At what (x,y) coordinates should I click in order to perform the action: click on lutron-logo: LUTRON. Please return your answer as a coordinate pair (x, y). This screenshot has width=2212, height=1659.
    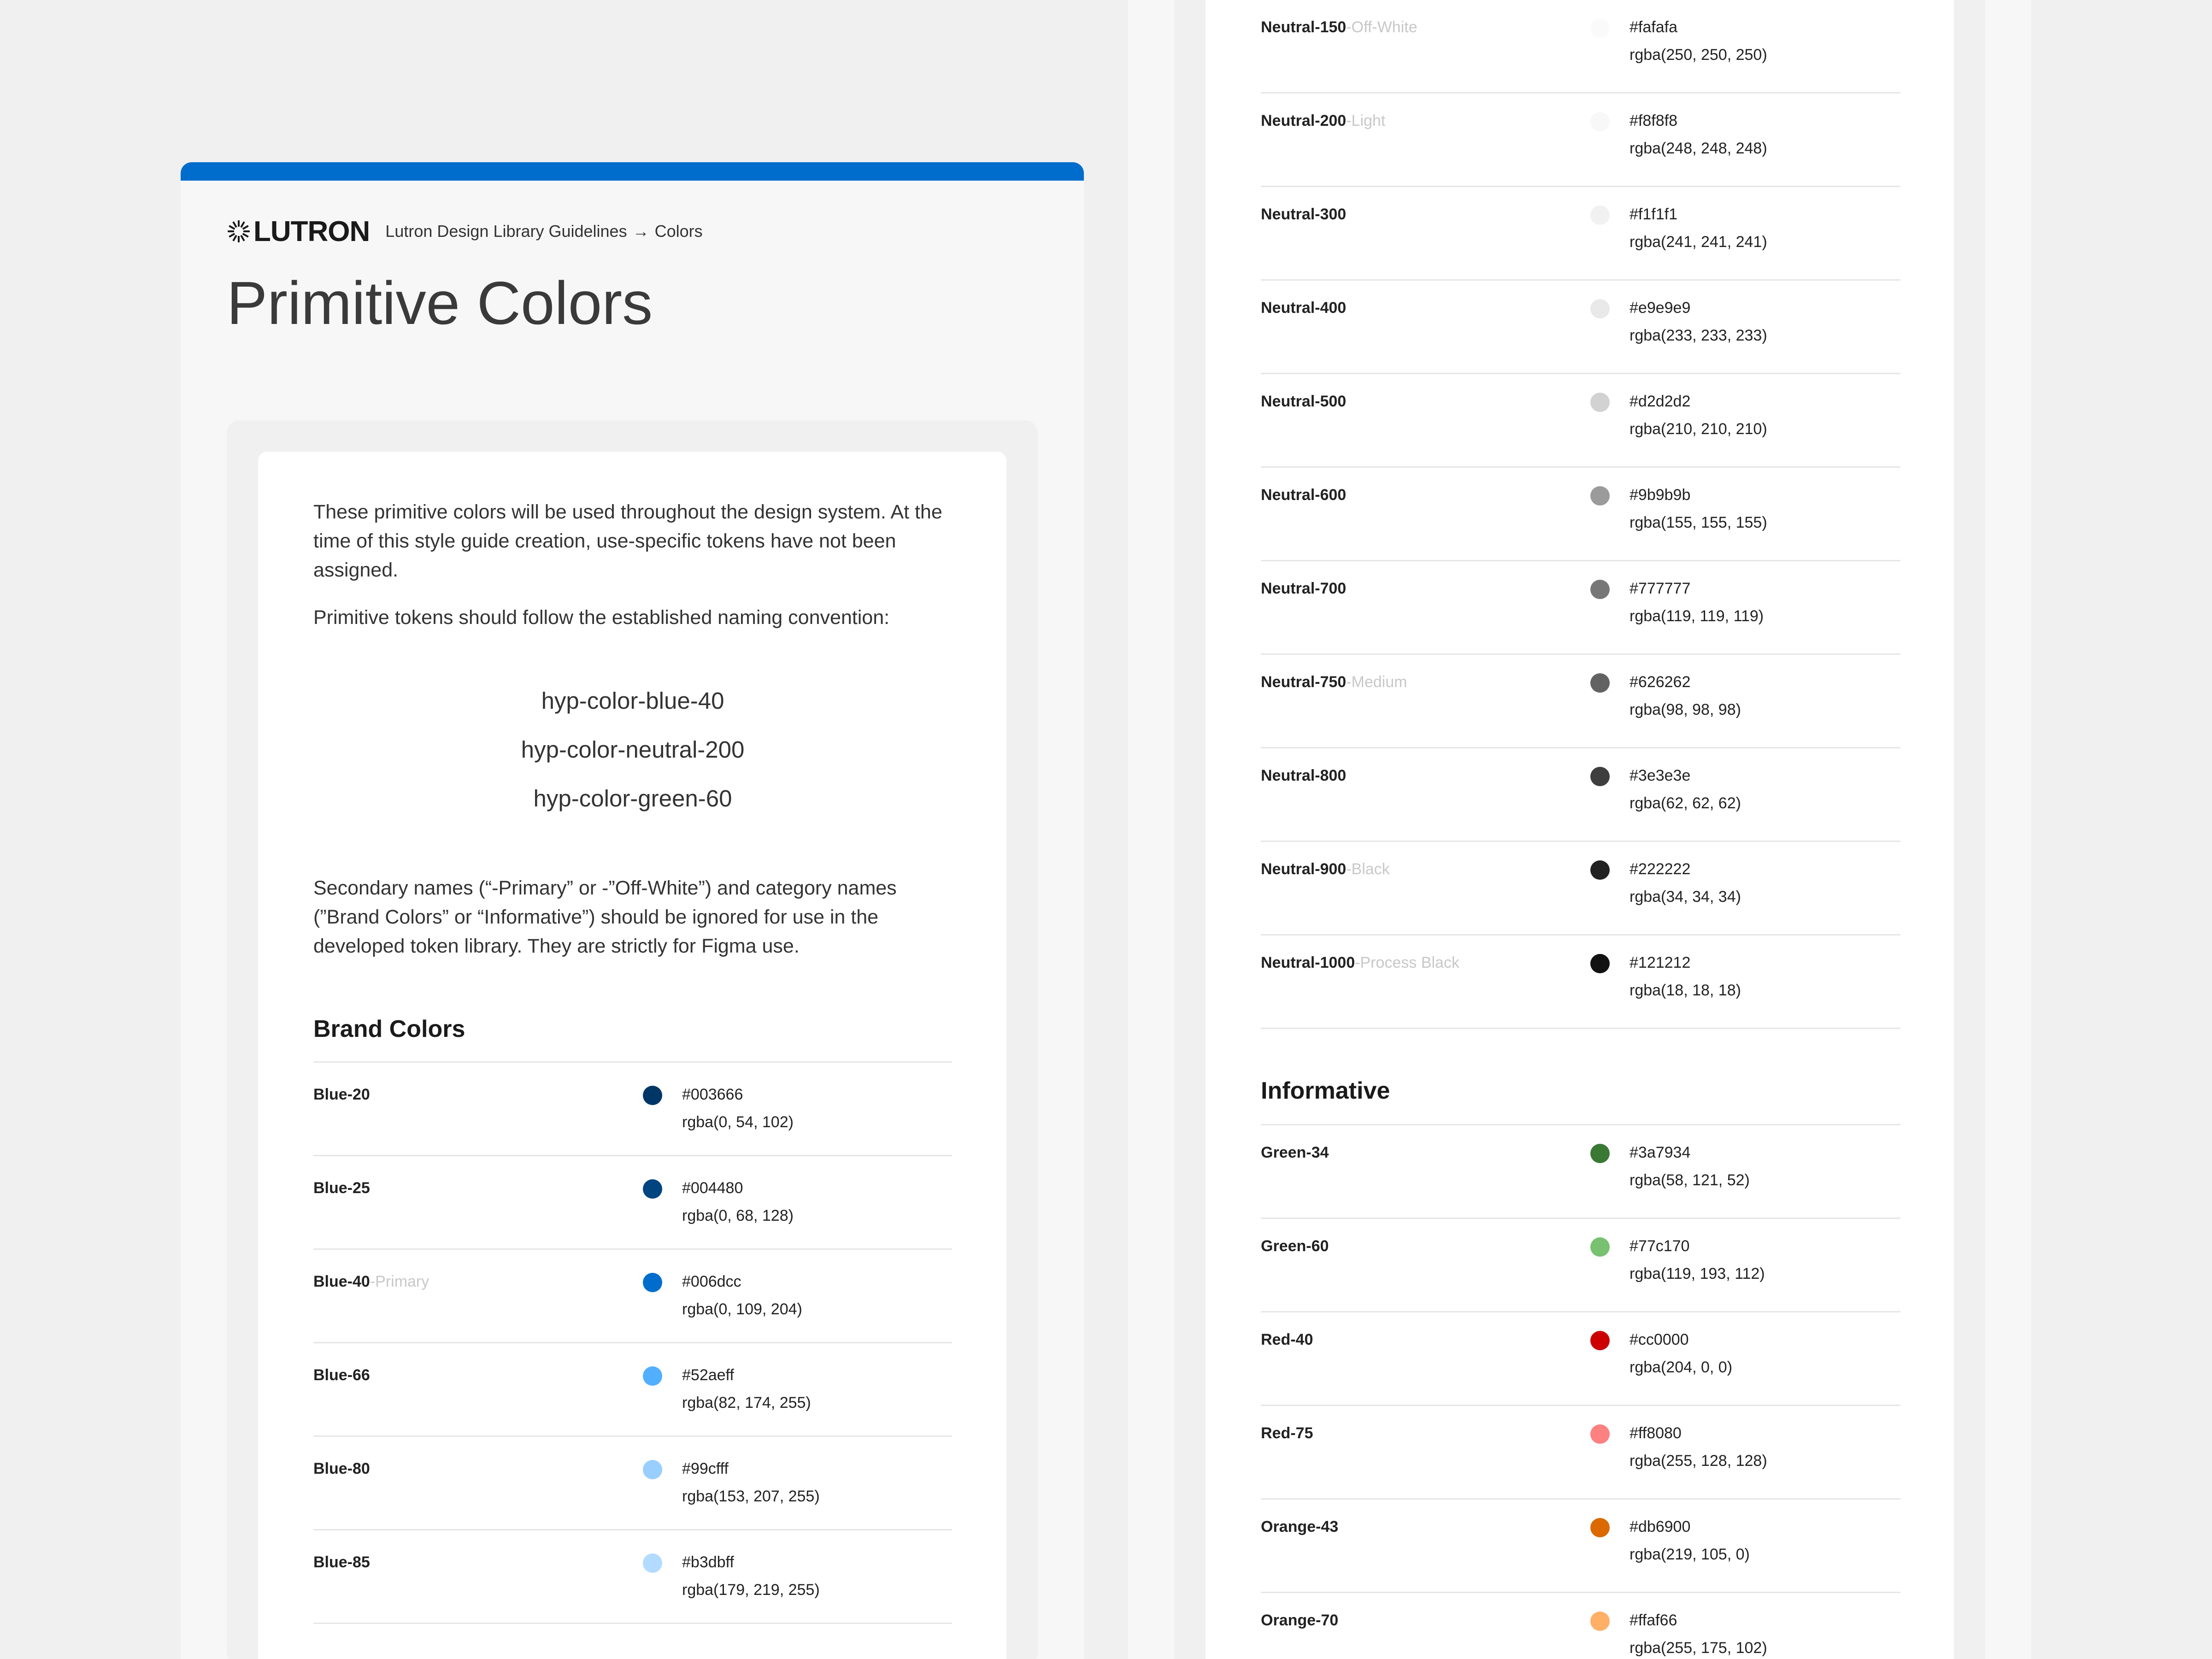
    Looking at the image, I should click on (298, 231).